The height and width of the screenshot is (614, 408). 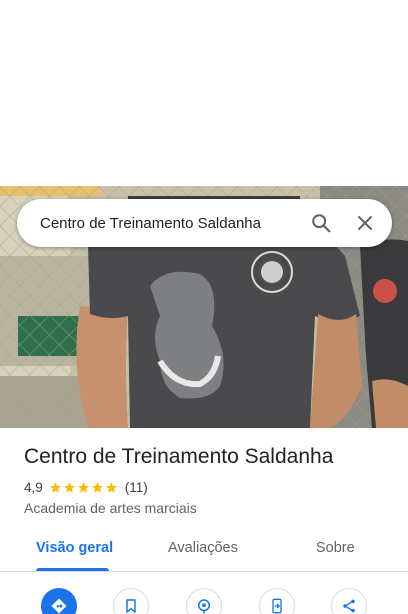 I want to click on nearby-icon, so click(x=204, y=606).